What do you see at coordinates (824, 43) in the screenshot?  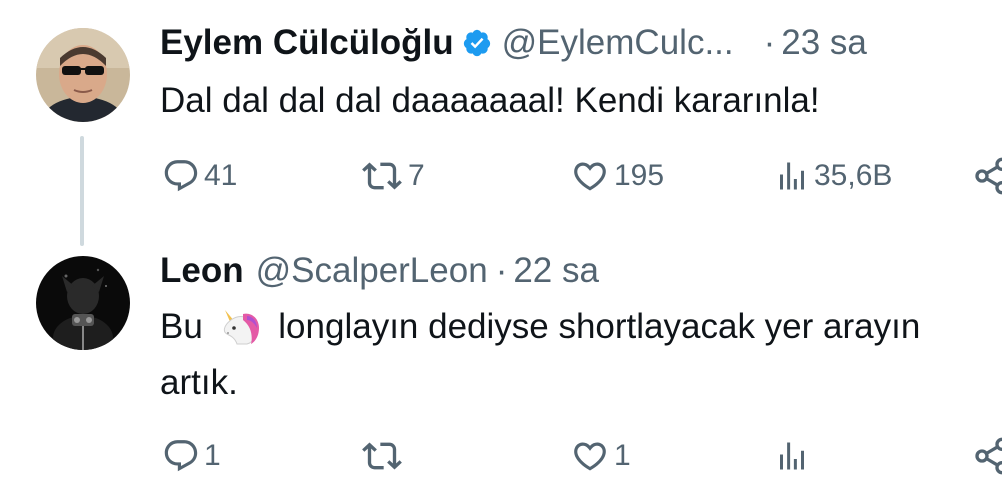 I see `timestamp: 23 sa` at bounding box center [824, 43].